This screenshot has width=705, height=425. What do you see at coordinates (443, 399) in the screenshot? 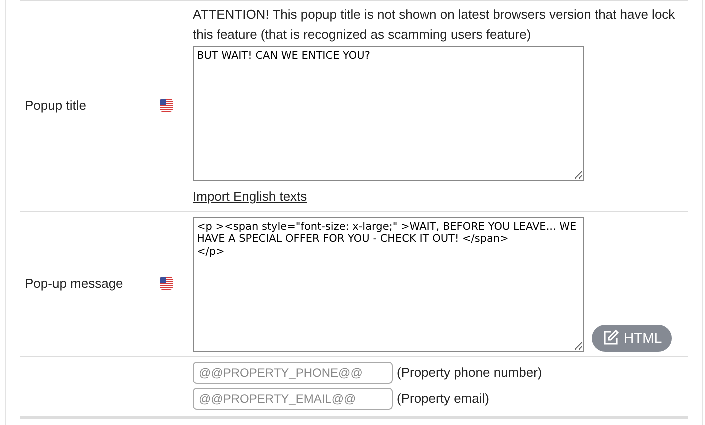
I see `field-caption: (Property email)` at bounding box center [443, 399].